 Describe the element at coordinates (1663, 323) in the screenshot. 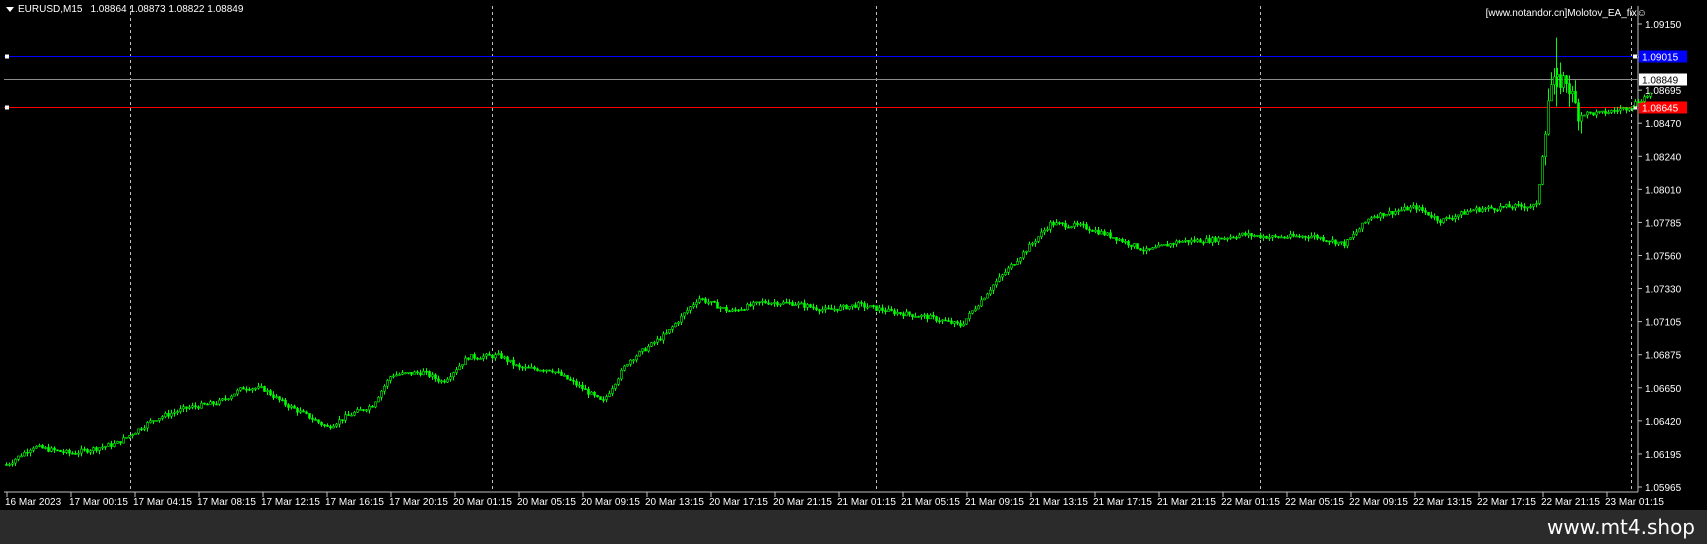

I see `price-tick-label: 1.07105` at that location.